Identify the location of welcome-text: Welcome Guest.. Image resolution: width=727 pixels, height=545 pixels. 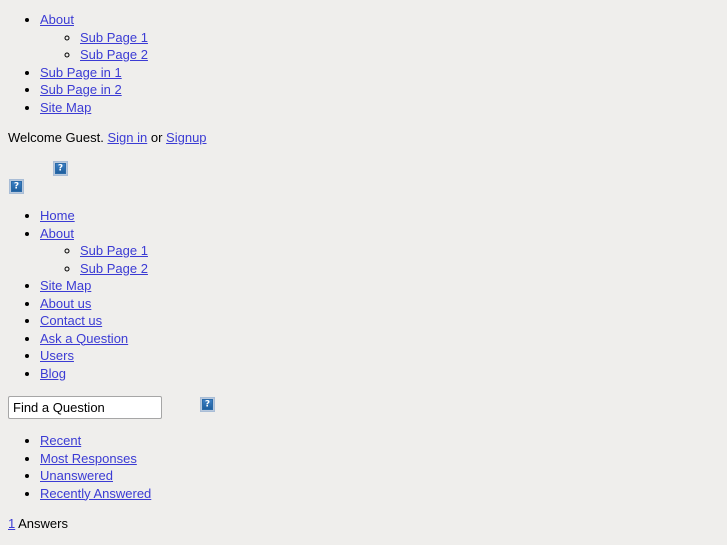
(56, 137).